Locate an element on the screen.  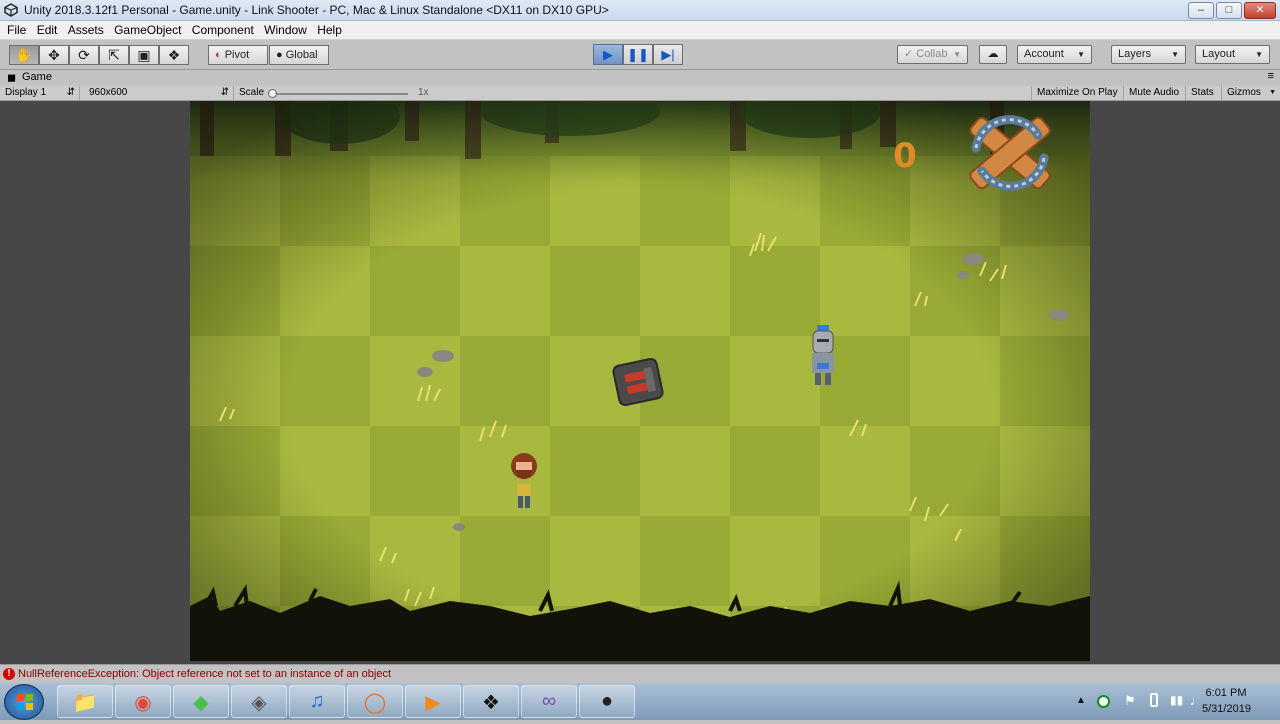
mute-label: Mute Audio is located at coordinates (1154, 92).